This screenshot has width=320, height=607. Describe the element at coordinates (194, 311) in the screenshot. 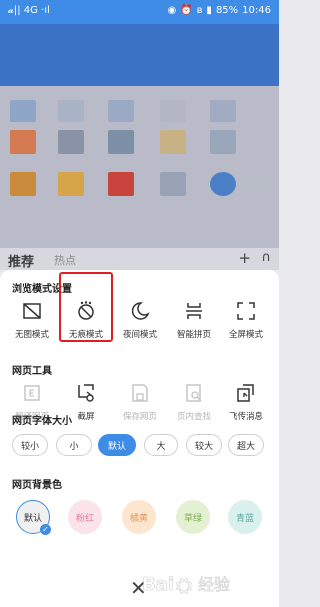

I see `page-join-icon` at that location.